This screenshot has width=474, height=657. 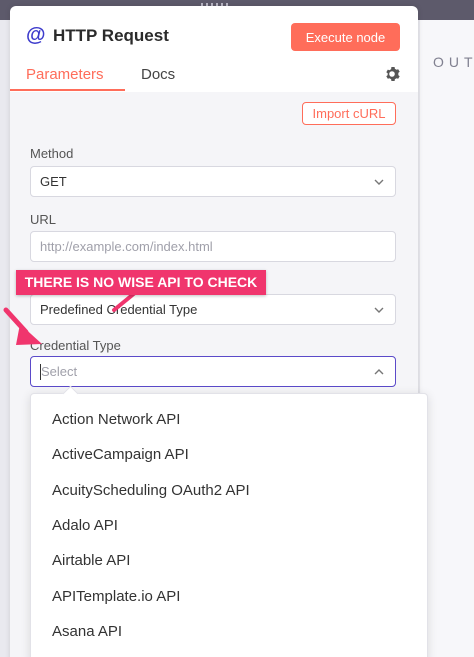 I want to click on annotation-arrowhead-right, so click(x=29, y=334).